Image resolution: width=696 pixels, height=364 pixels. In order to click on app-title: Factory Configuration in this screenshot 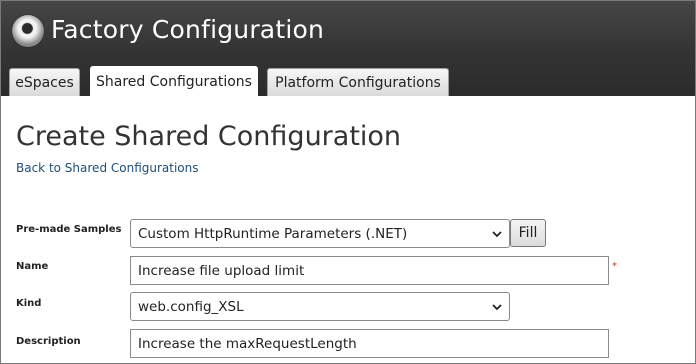, I will do `click(188, 29)`.